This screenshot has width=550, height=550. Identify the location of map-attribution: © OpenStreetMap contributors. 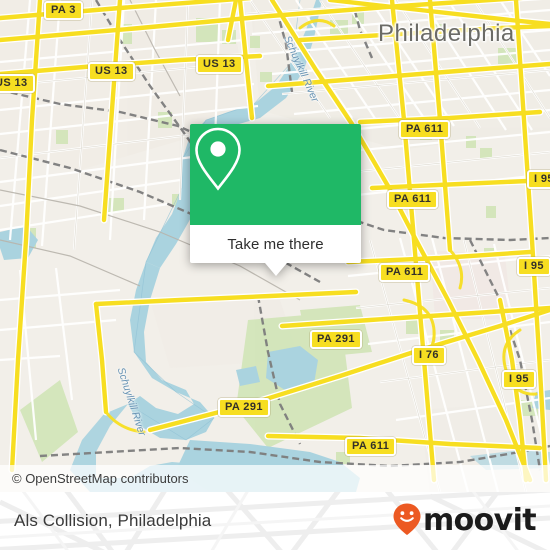
(275, 478).